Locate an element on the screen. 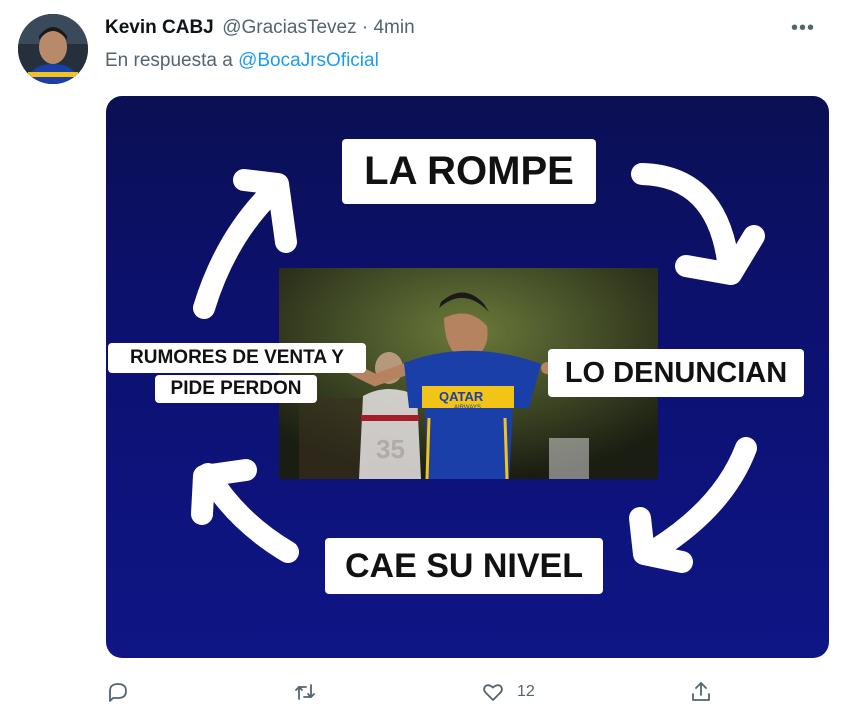  retweet-icon is located at coordinates (305, 692).